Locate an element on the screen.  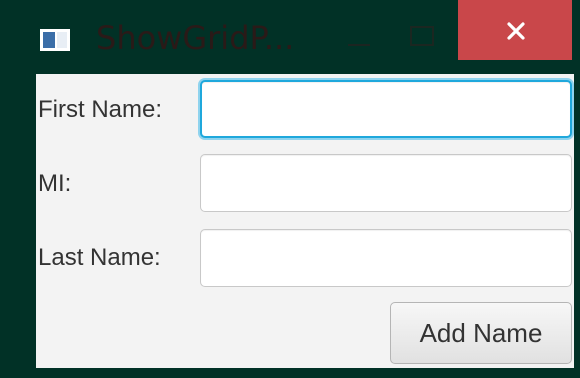
close-button is located at coordinates (515, 30).